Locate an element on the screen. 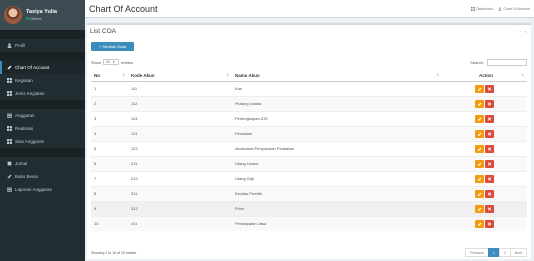 The height and width of the screenshot is (261, 534). sidebar-item-label: Realisasi is located at coordinates (24, 128).